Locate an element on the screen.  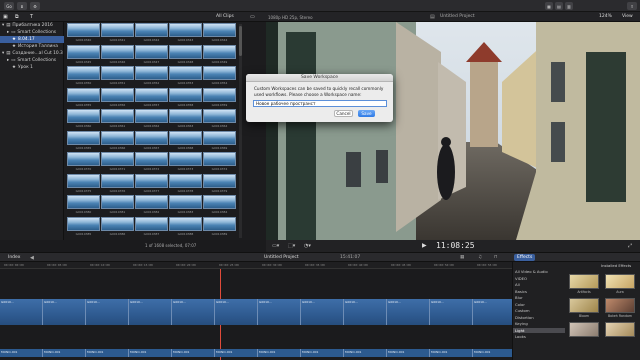
library-item: ★ Урок 1 is located at coordinates (32, 67).